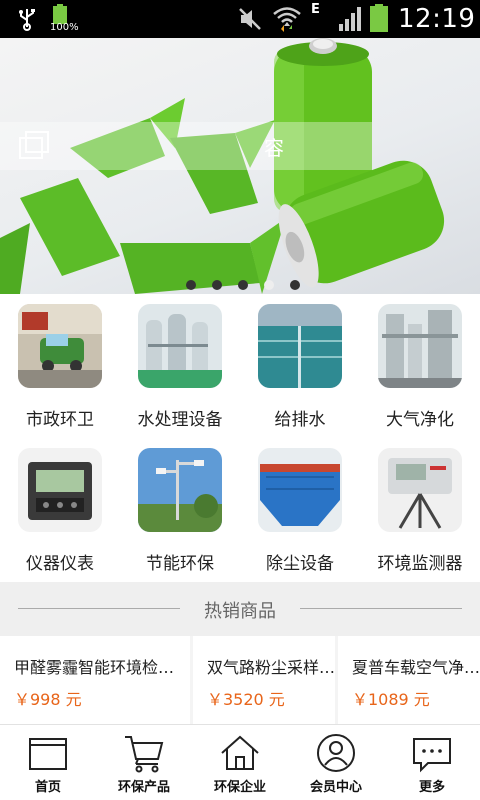 The width and height of the screenshot is (480, 800). Describe the element at coordinates (274, 148) in the screenshot. I see `banner-caption-text: 容` at that location.